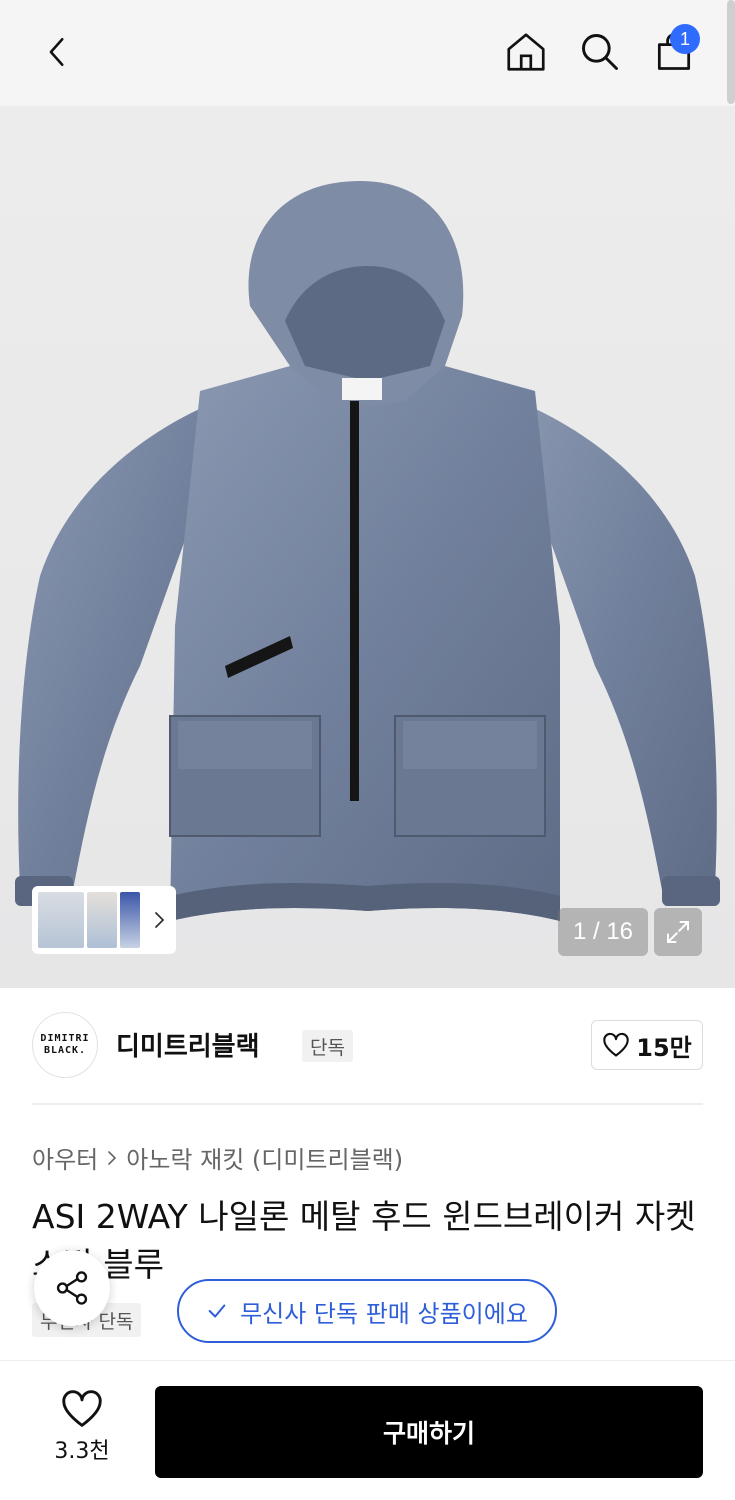 This screenshot has height=1500, width=735. Describe the element at coordinates (65, 1038) in the screenshot. I see `brand-logo-line1: DIMITRI` at that location.